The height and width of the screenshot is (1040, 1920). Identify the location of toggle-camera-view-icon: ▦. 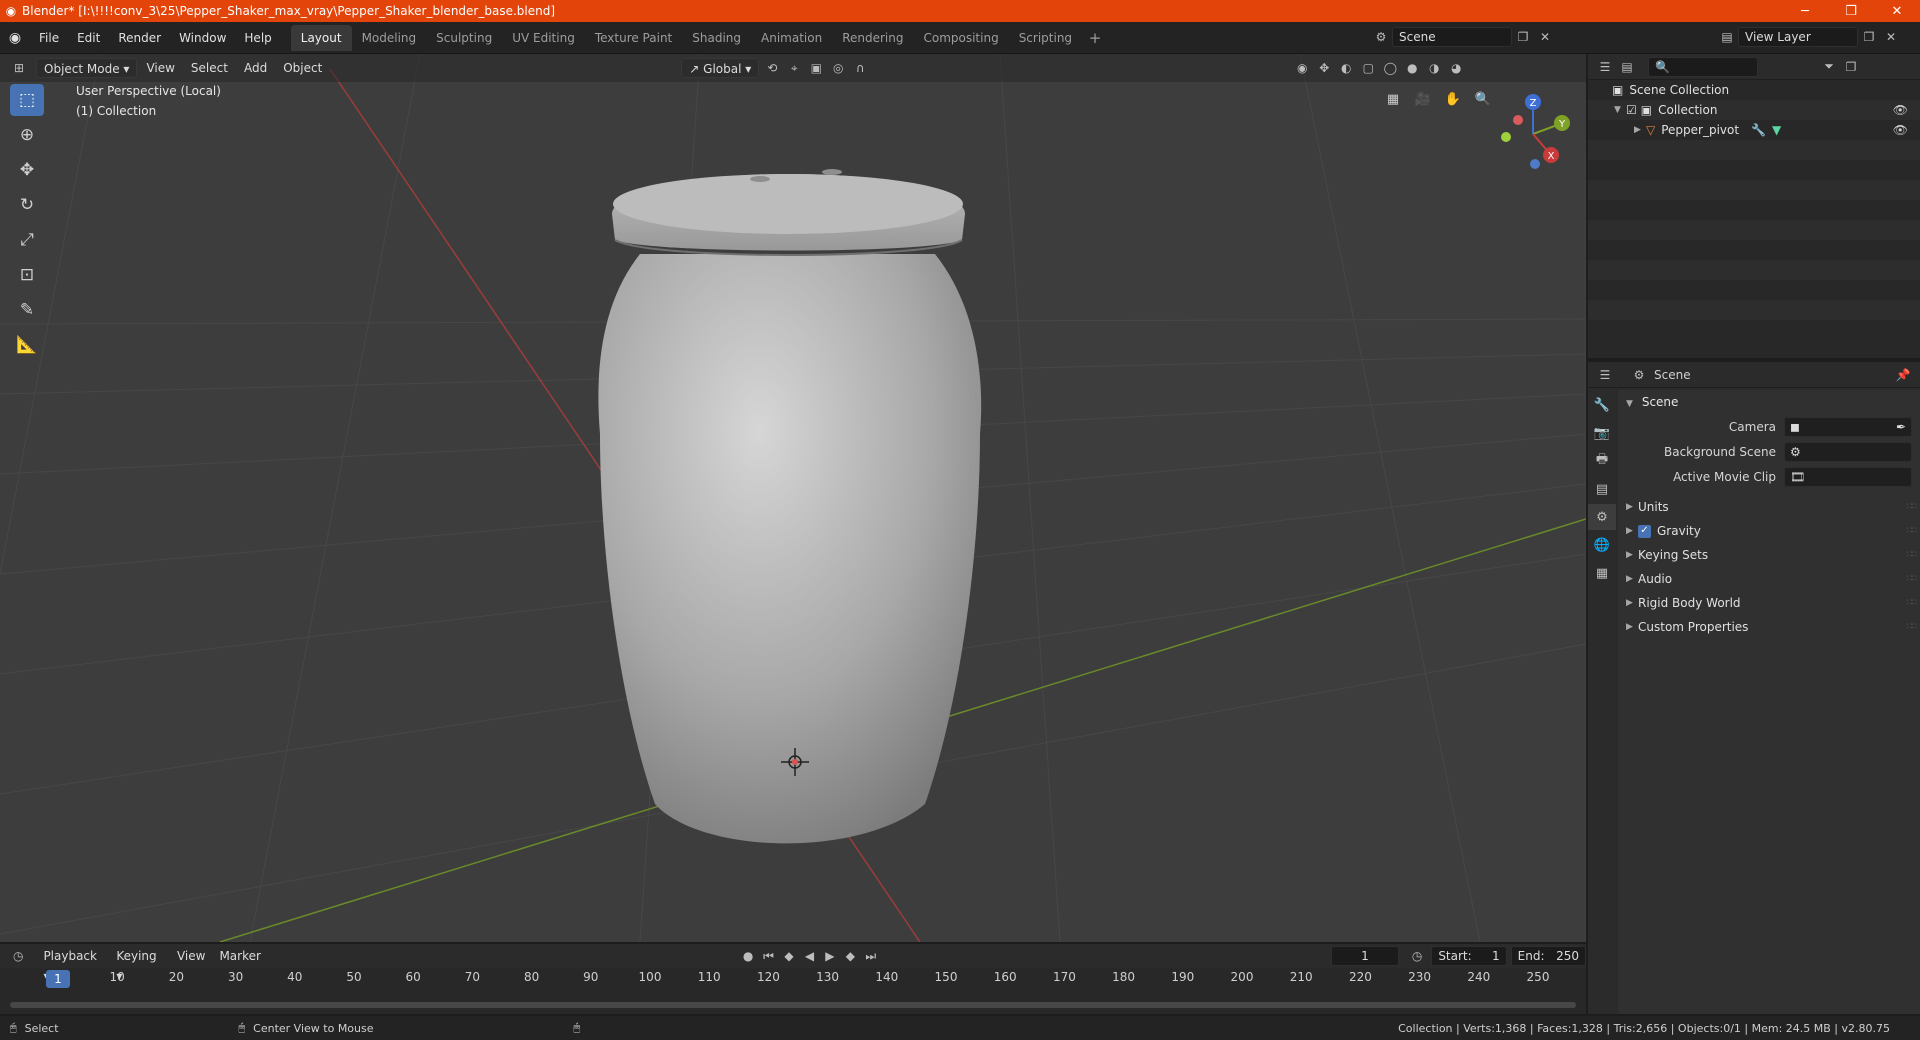
(1393, 99).